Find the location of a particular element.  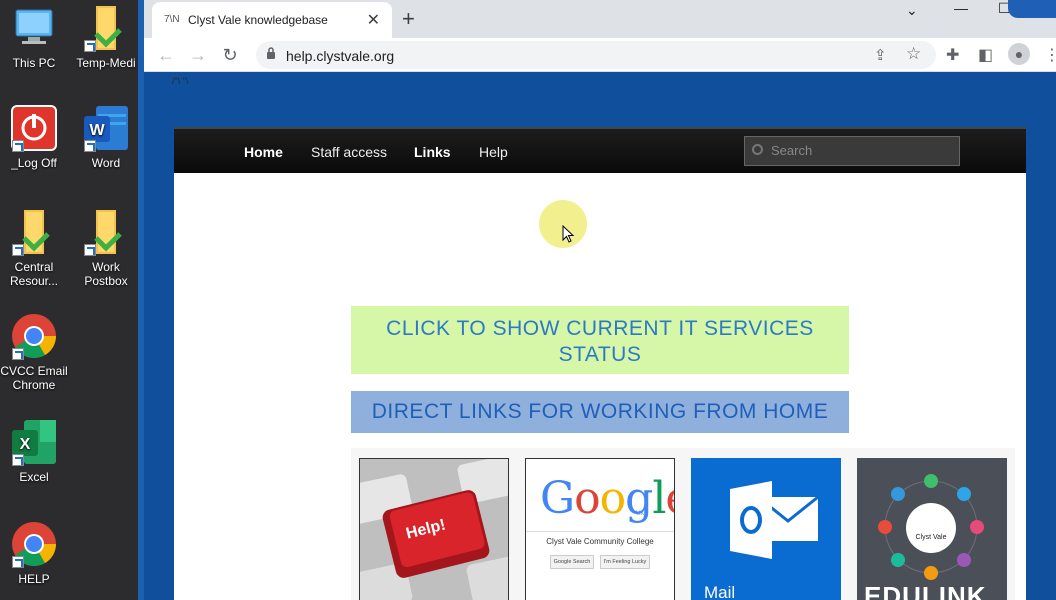

url-text: help.clystvale.org is located at coordinates (340, 56).